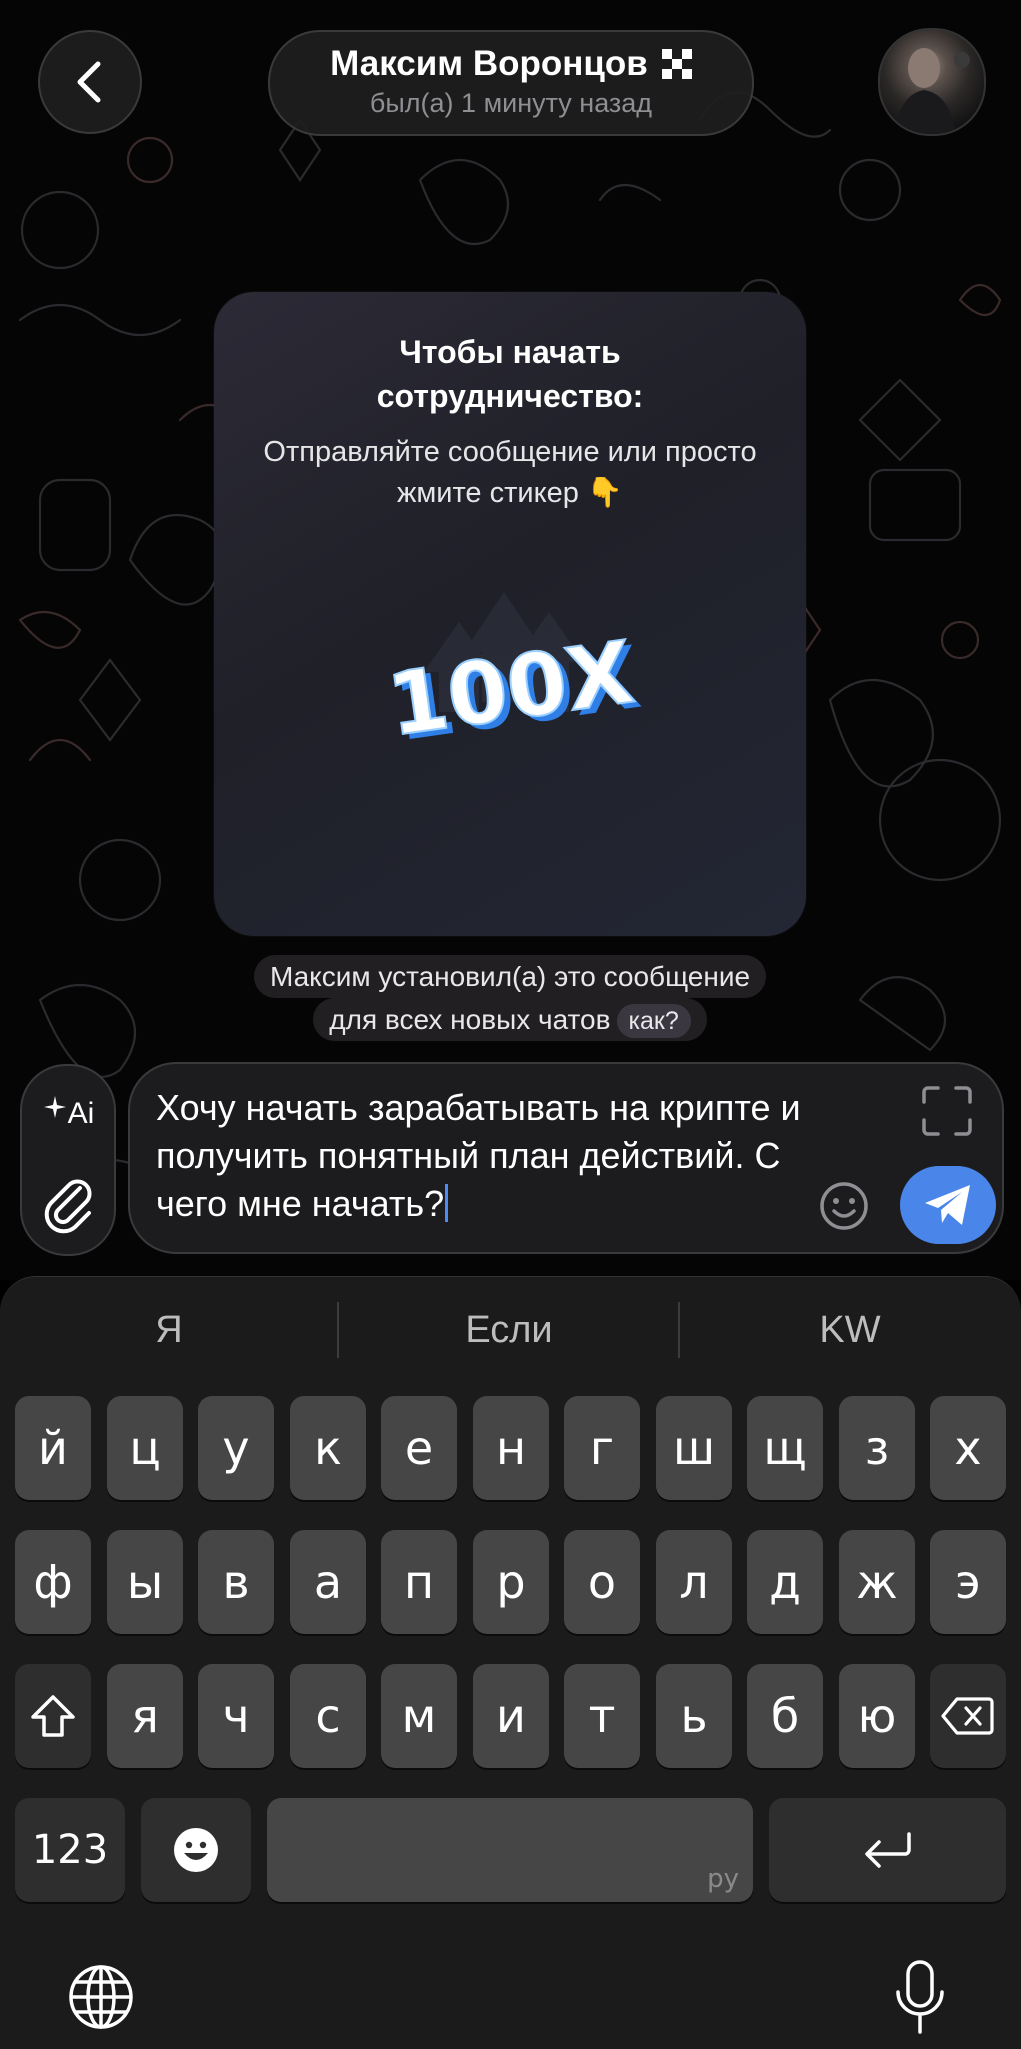  Describe the element at coordinates (419, 1582) in the screenshot. I see `key: п` at that location.